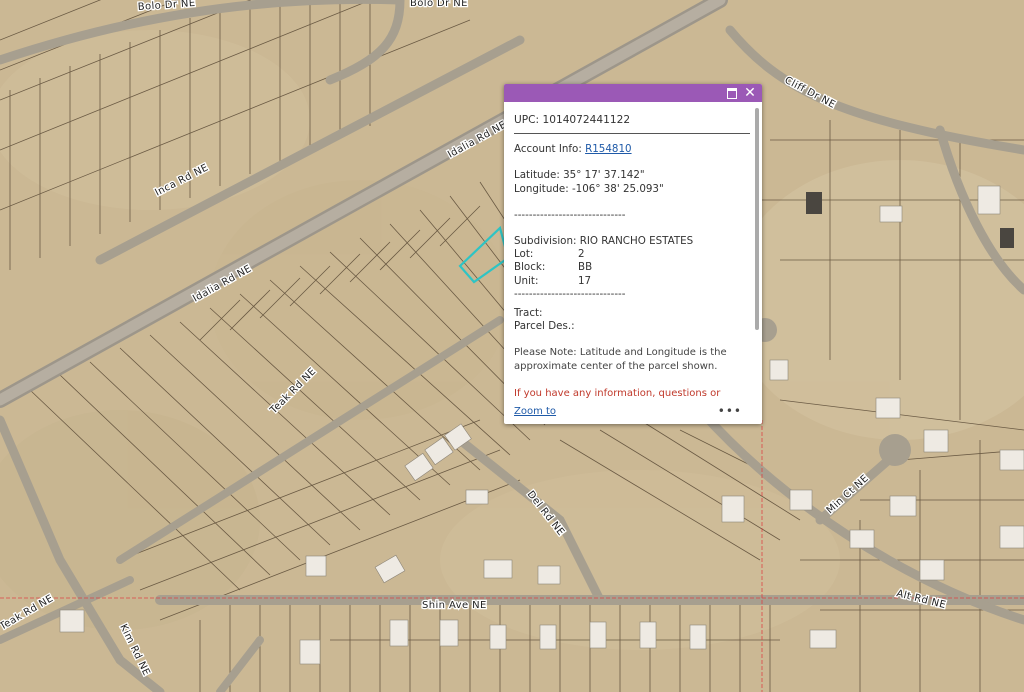  Describe the element at coordinates (548, 149) in the screenshot. I see `account-info-label: Account Info:` at that location.